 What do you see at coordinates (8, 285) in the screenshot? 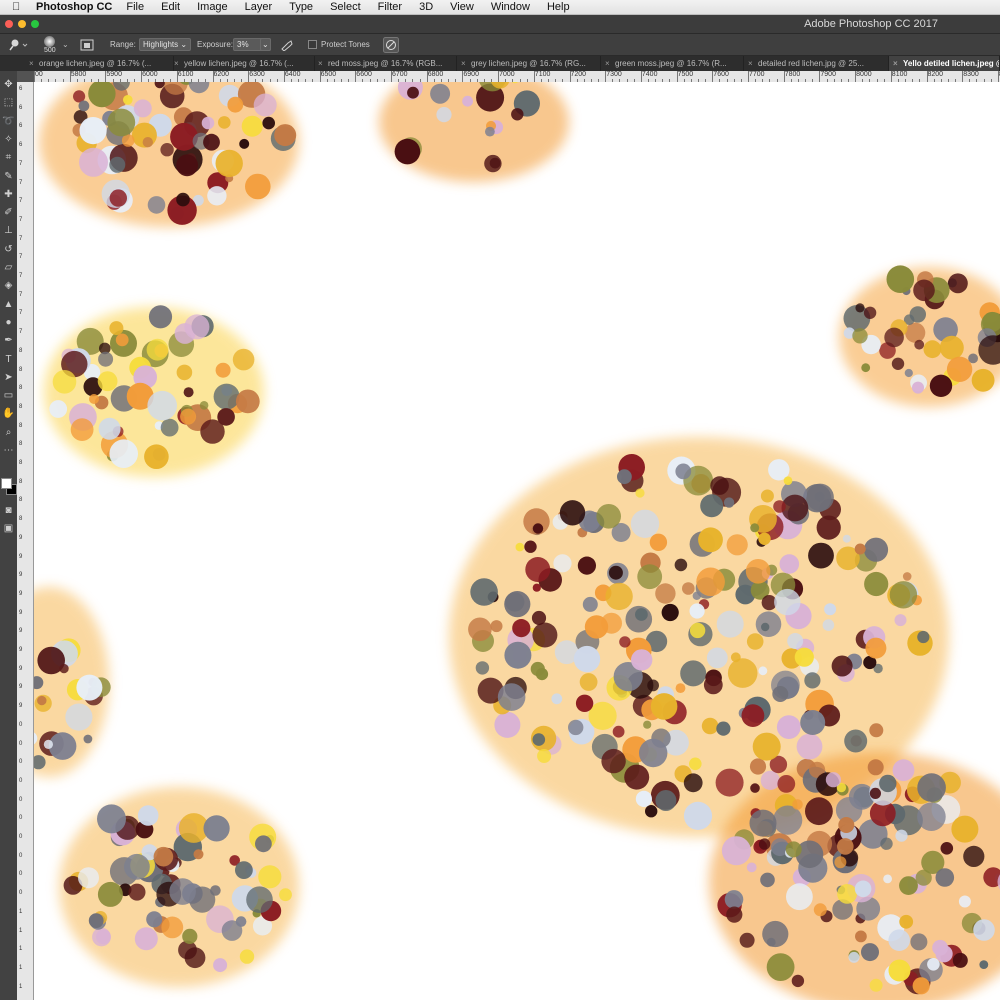
I see `bucket-icon: ◈` at bounding box center [8, 285].